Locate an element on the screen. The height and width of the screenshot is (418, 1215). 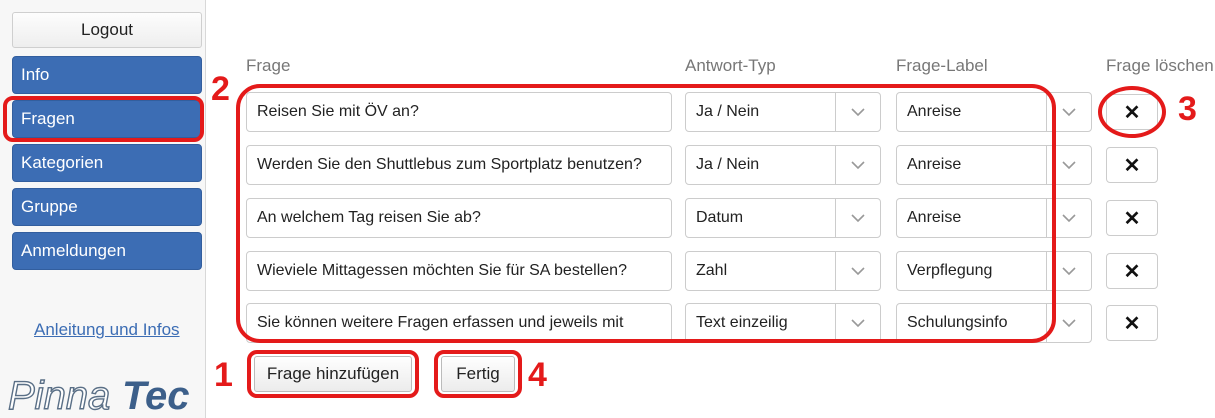
guide-link: Anleitung und Infos is located at coordinates (107, 330).